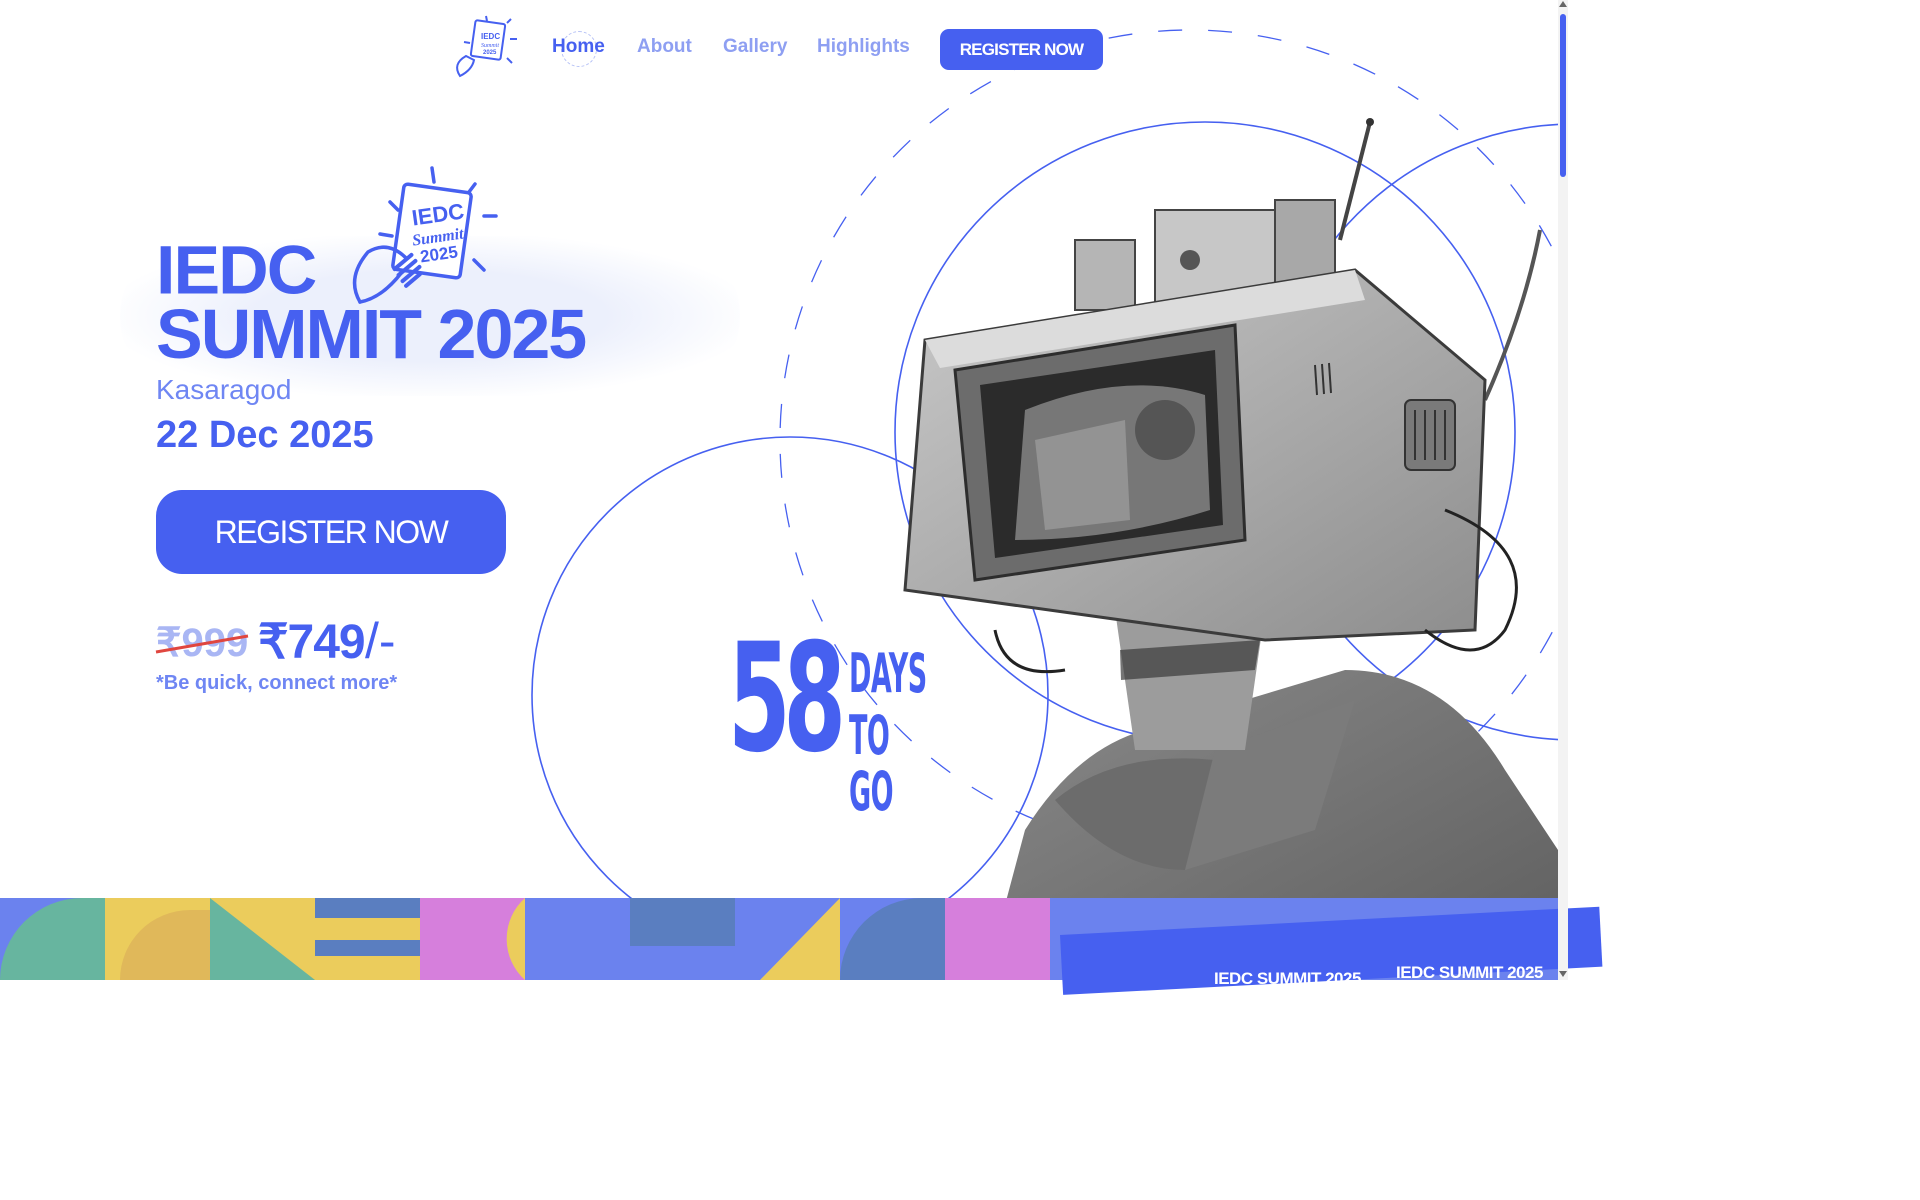  I want to click on svg-text: 2025, so click(490, 53).